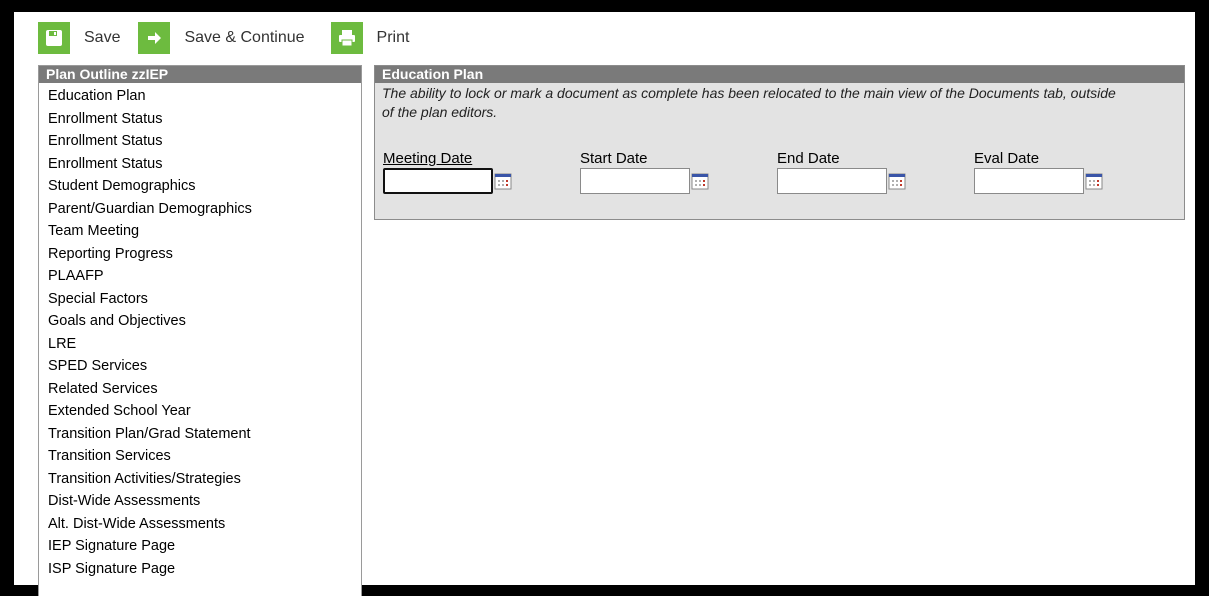 This screenshot has height=596, width=1209. What do you see at coordinates (204, 96) in the screenshot?
I see `sidebar-item-education-plan: Education Plan` at bounding box center [204, 96].